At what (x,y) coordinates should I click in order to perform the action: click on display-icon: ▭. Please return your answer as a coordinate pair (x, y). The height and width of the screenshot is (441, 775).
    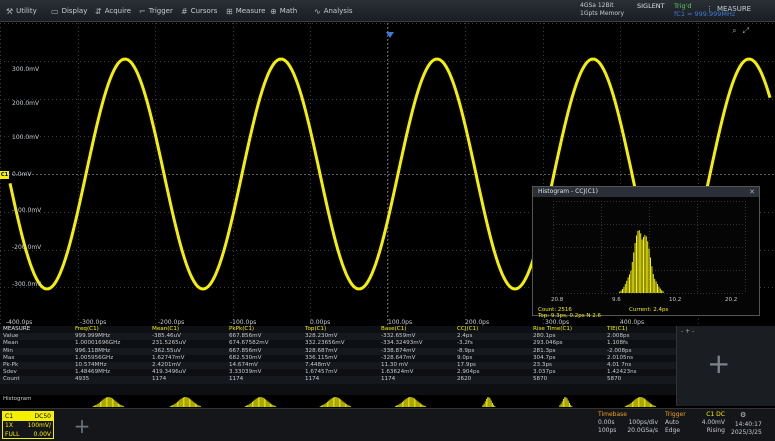
    Looking at the image, I should click on (55, 11).